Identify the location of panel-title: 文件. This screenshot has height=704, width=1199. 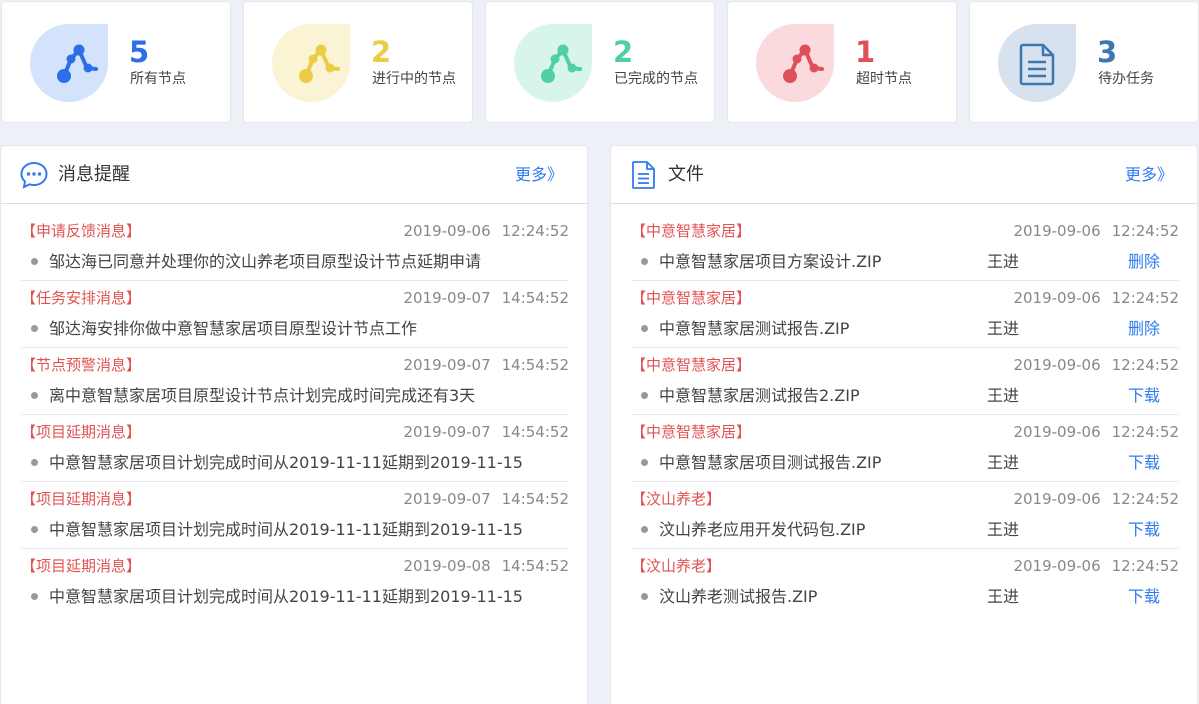
(686, 174).